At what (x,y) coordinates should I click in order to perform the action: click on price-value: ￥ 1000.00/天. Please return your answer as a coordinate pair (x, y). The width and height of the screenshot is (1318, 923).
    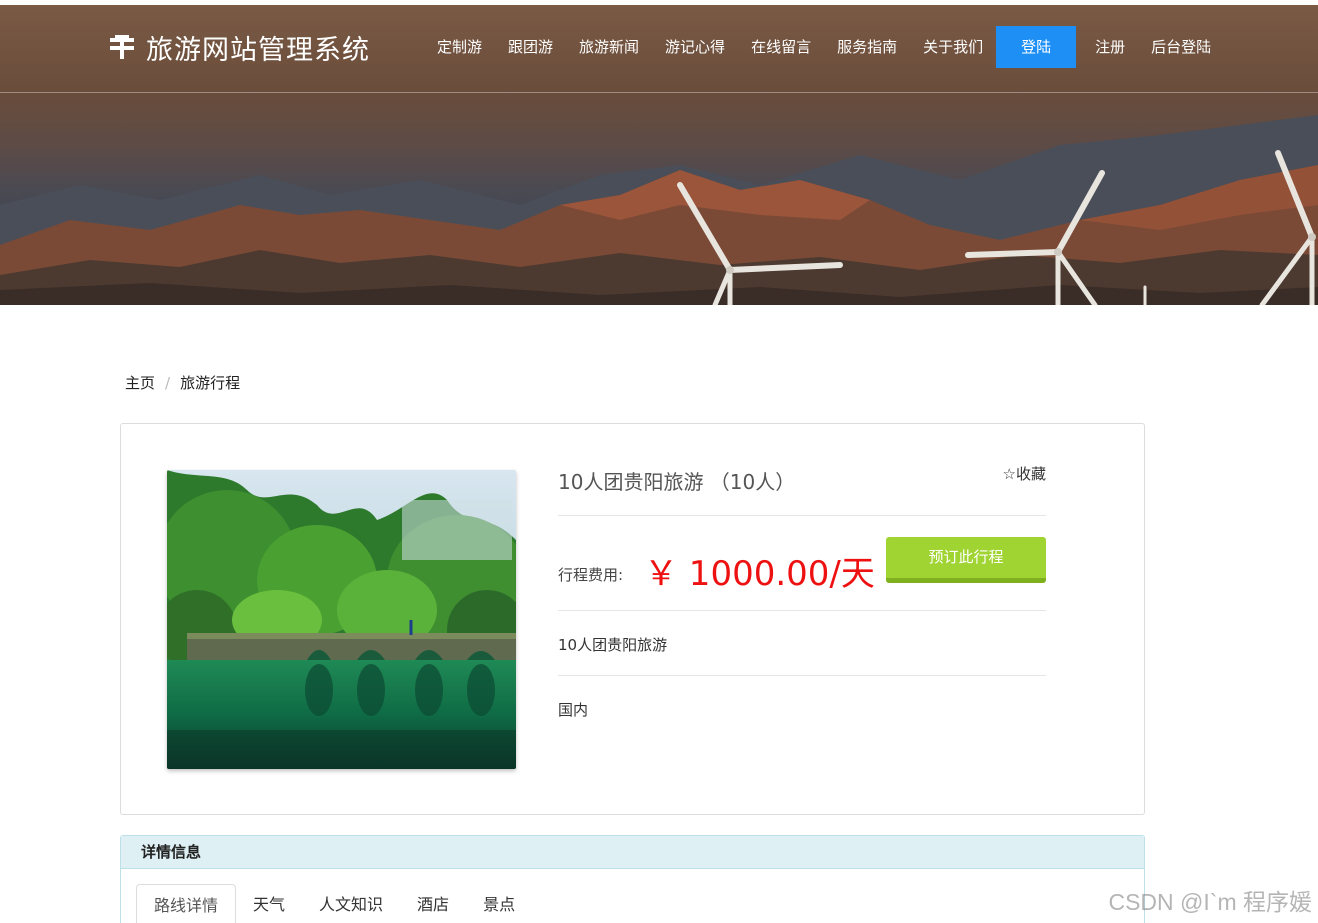
    Looking at the image, I should click on (759, 574).